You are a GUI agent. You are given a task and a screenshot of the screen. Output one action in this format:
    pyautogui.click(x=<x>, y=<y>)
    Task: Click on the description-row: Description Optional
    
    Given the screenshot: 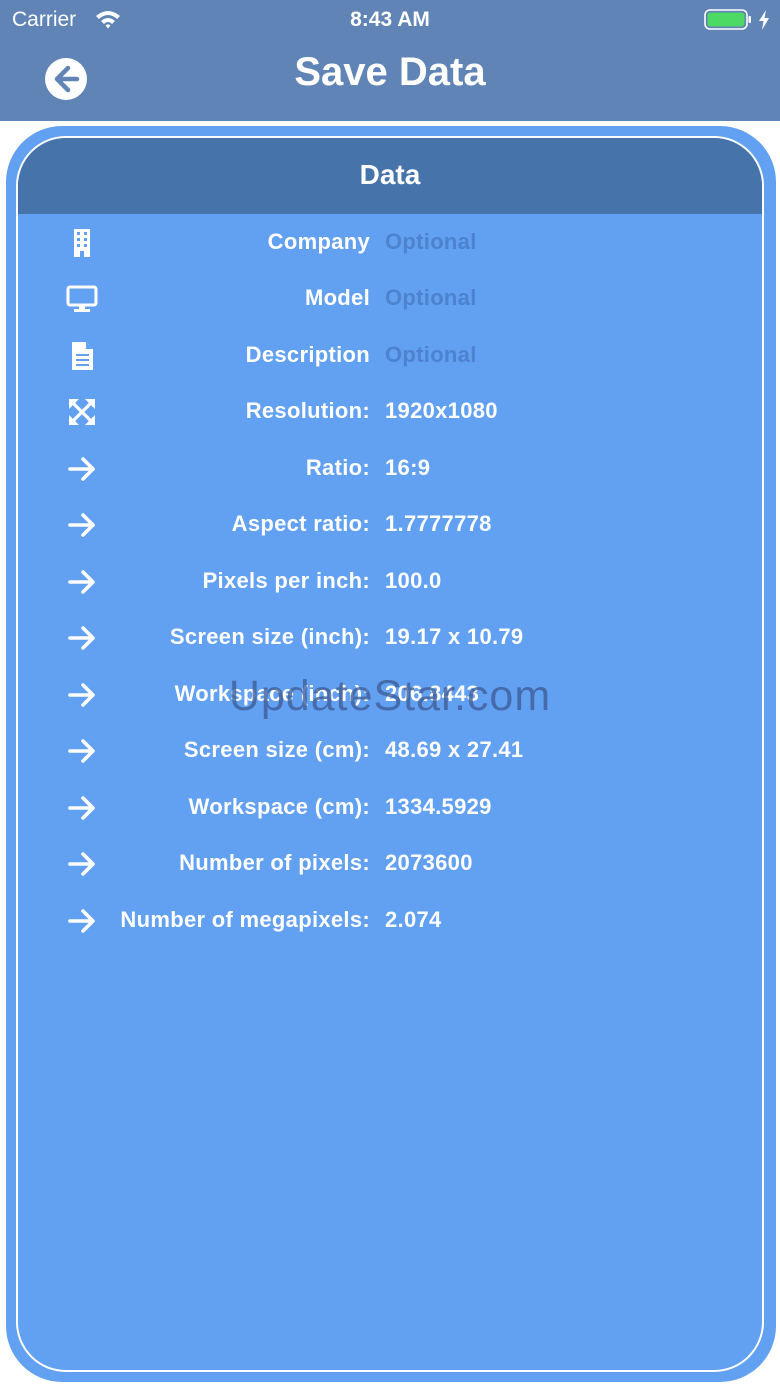 What is the action you would take?
    pyautogui.click(x=390, y=354)
    